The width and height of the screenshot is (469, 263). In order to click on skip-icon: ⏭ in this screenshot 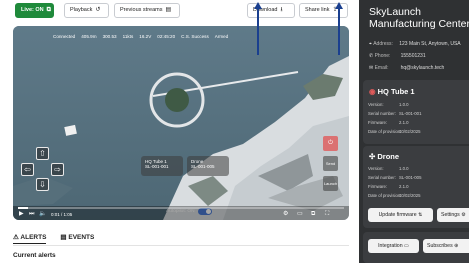, I will do `click(31, 214)`.